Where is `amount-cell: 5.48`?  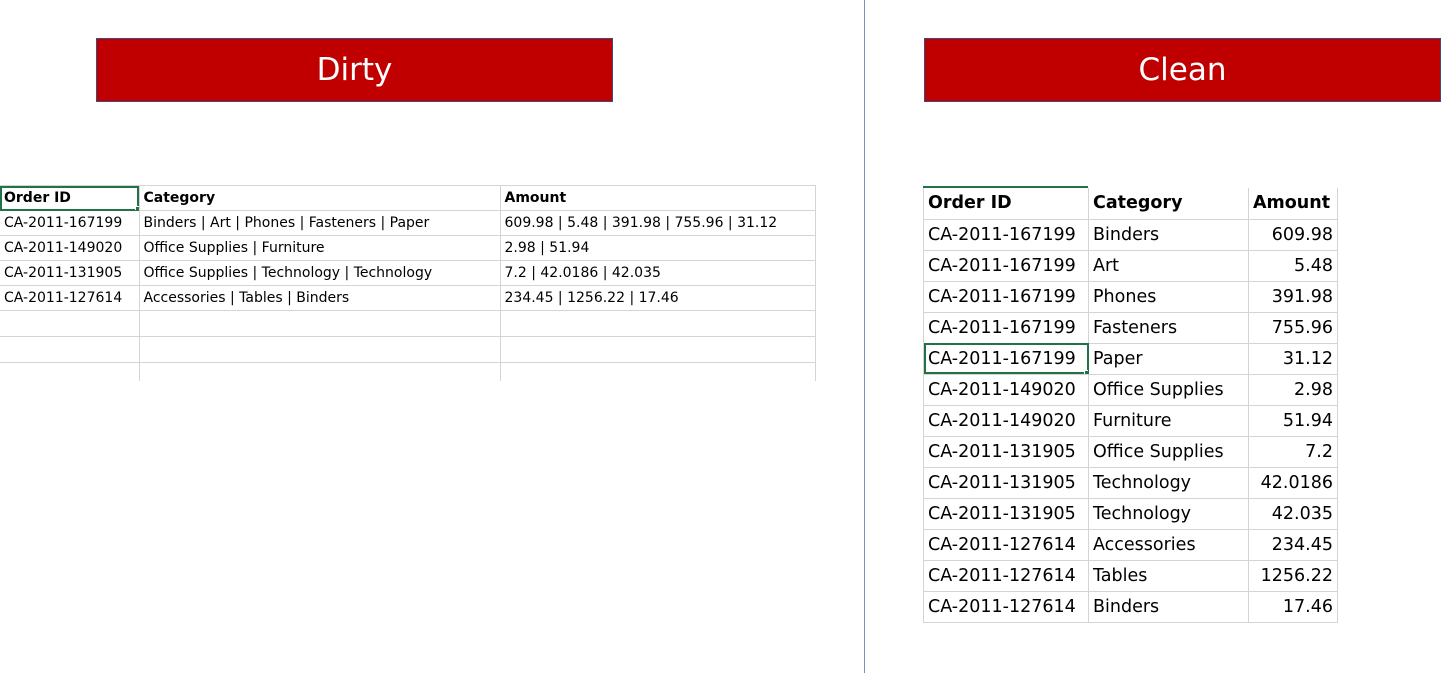 amount-cell: 5.48 is located at coordinates (1293, 265).